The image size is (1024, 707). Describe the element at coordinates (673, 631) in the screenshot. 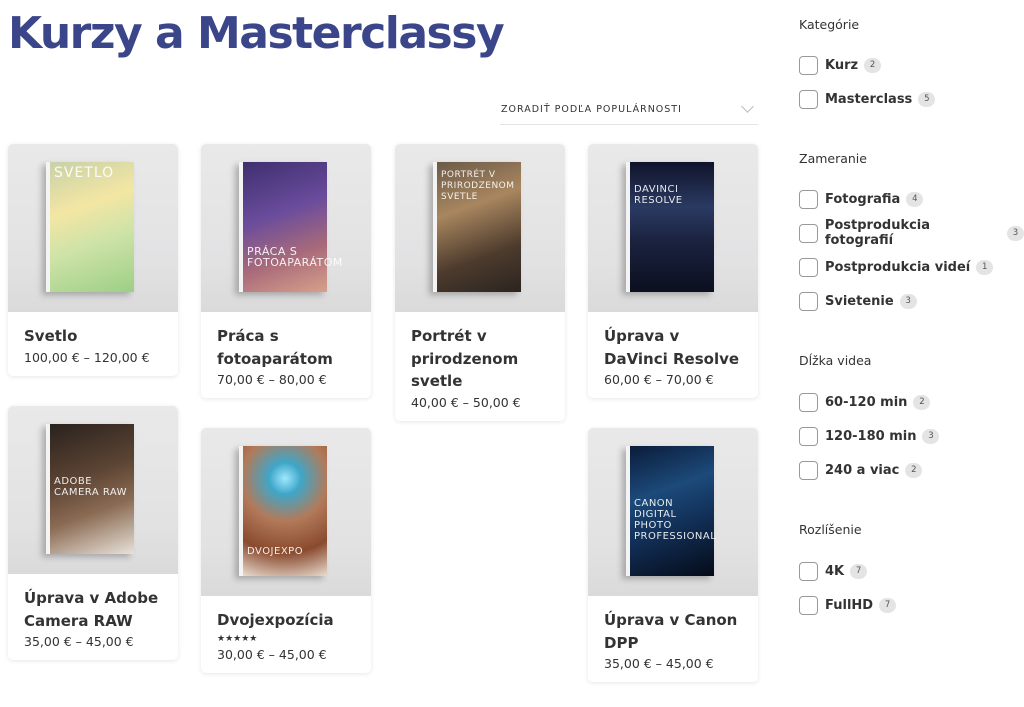

I see `product-name: Úprava v Canon DPP` at that location.